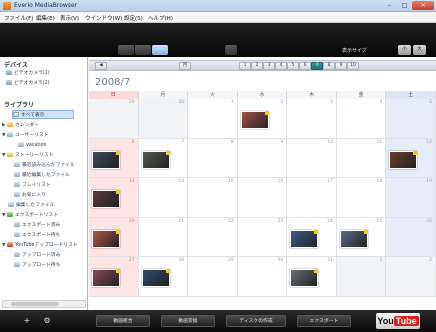 The width and height of the screenshot is (436, 332). I want to click on month-nav-button: 10, so click(353, 66).